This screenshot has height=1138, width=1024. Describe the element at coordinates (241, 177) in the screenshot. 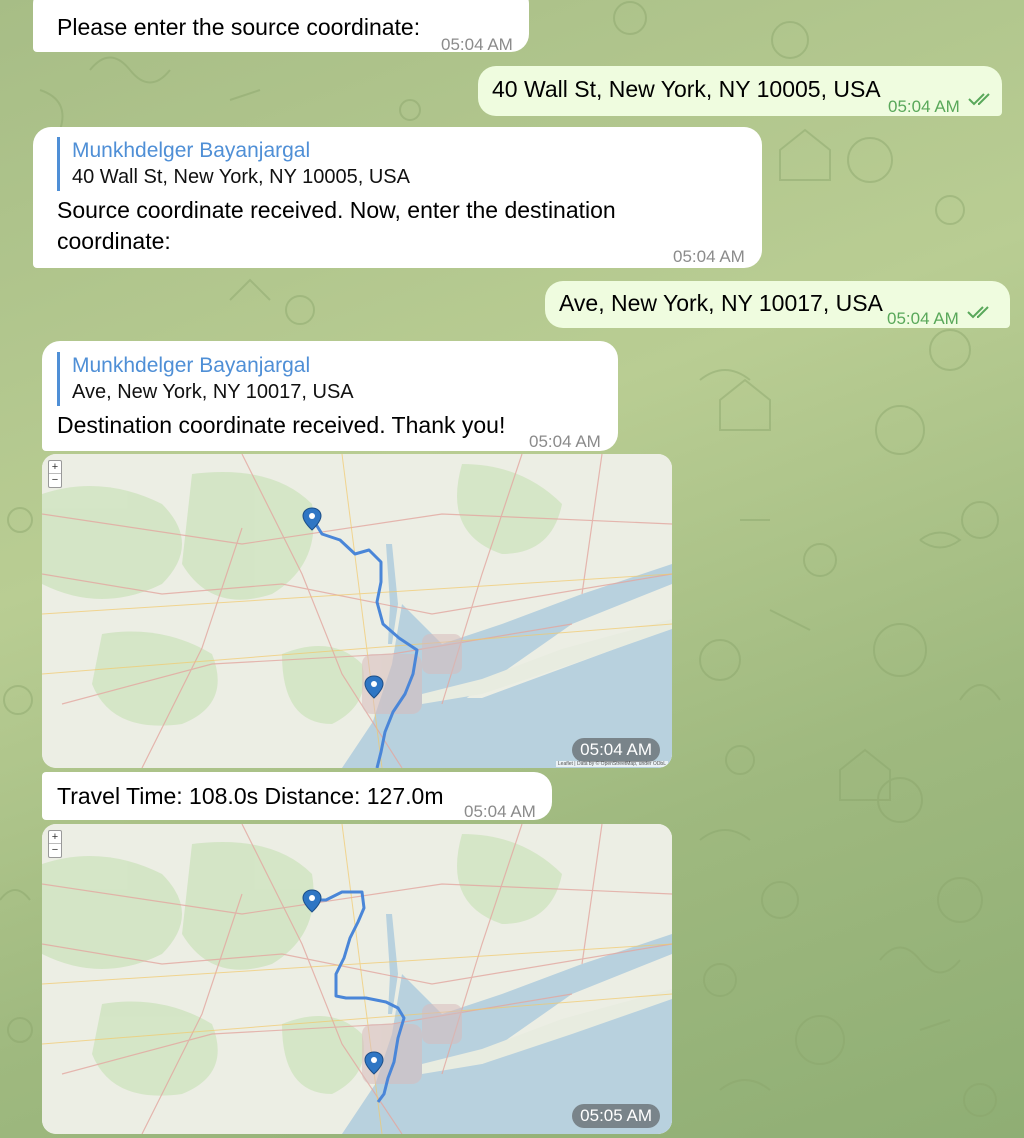

I see `reply-text: 40 Wall St, New York, NY 10005, USA` at that location.